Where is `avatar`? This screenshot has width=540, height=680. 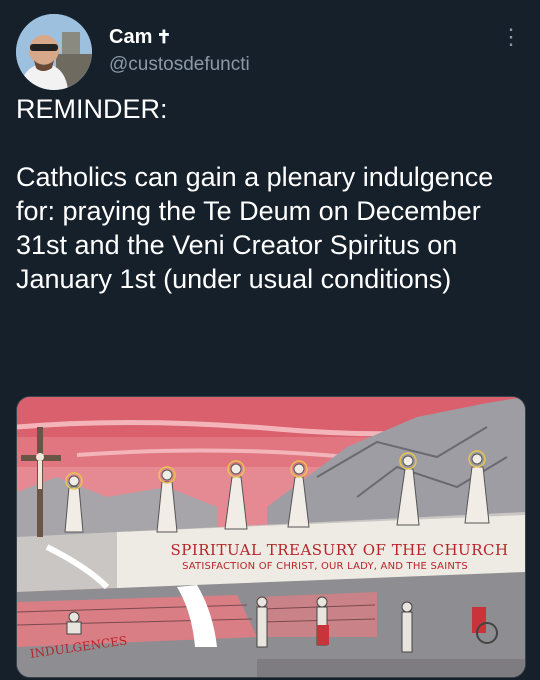
avatar is located at coordinates (54, 52).